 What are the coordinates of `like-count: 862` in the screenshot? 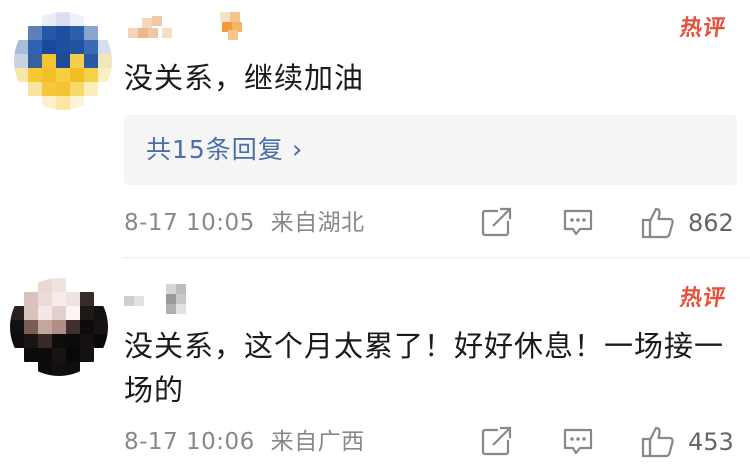 It's located at (711, 223).